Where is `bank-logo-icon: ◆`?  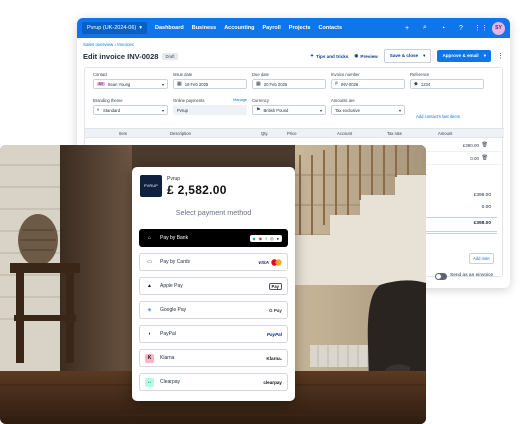
bank-logo-icon: ◆ is located at coordinates (254, 238).